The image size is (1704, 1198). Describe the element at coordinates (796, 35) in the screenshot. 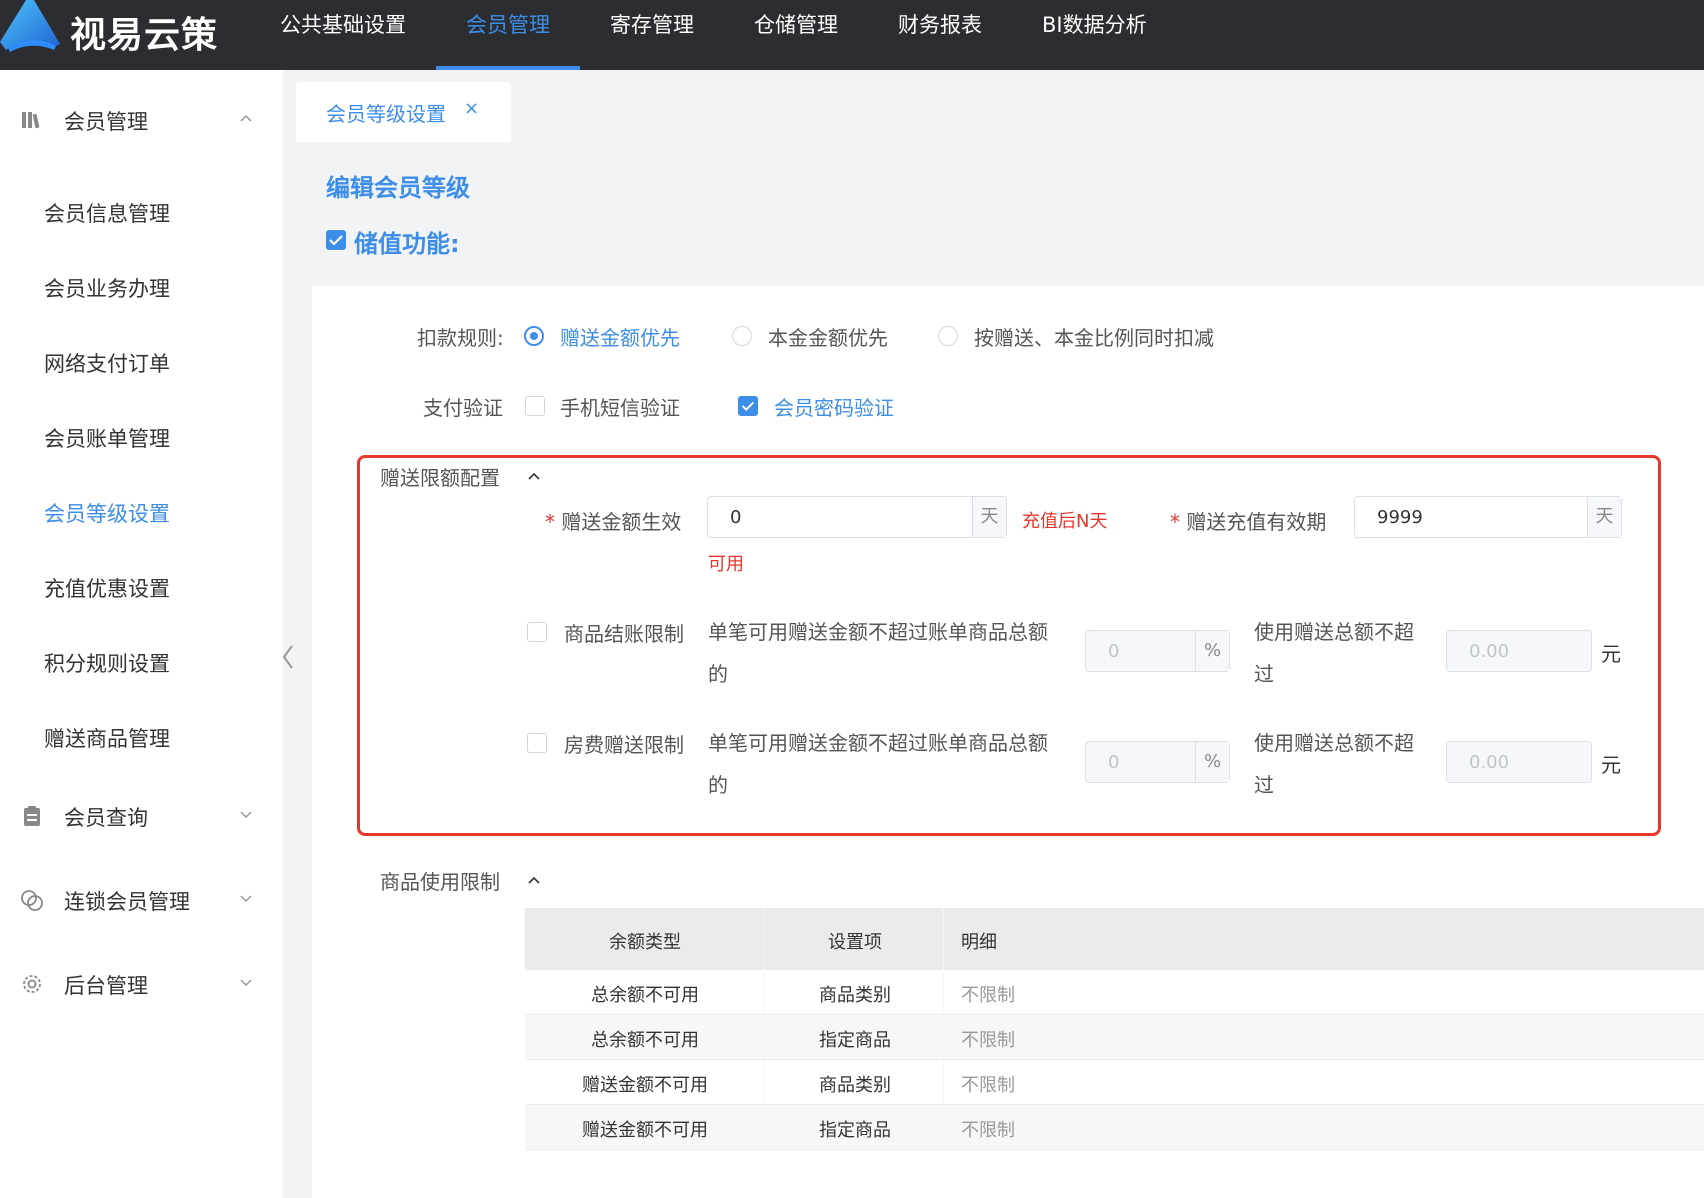

I see `topnav-storage-management: 仓储管理` at that location.